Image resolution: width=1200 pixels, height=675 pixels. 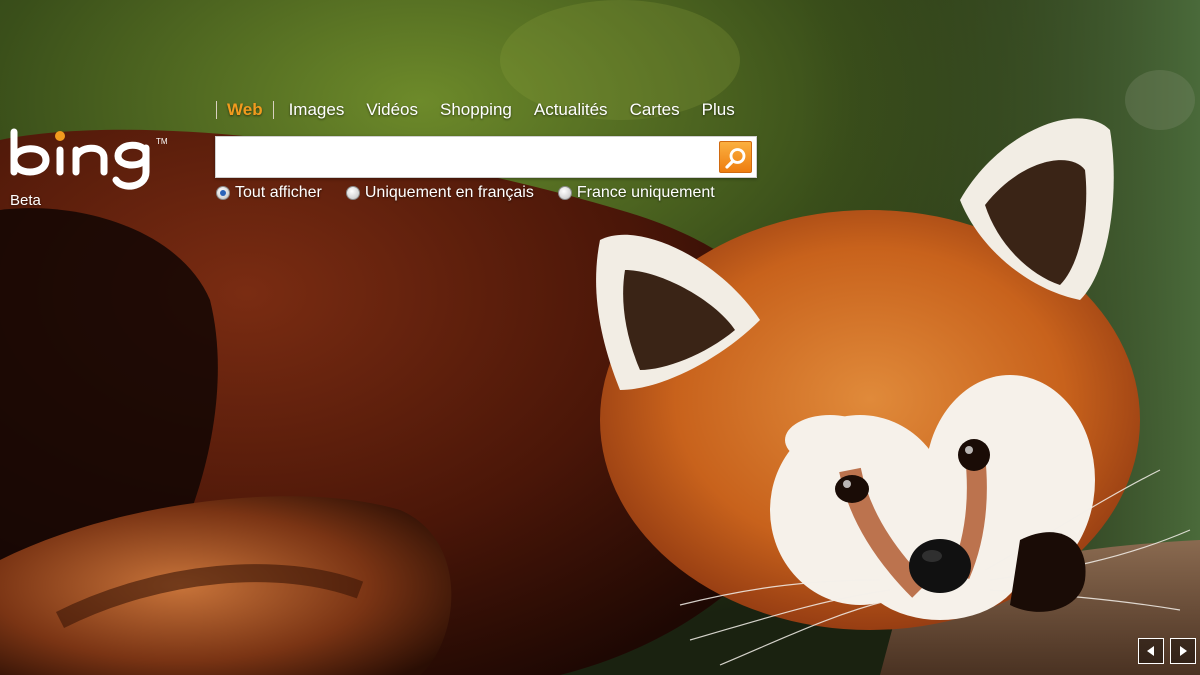 What do you see at coordinates (655, 110) in the screenshot?
I see `nav-cartes: Cartes` at bounding box center [655, 110].